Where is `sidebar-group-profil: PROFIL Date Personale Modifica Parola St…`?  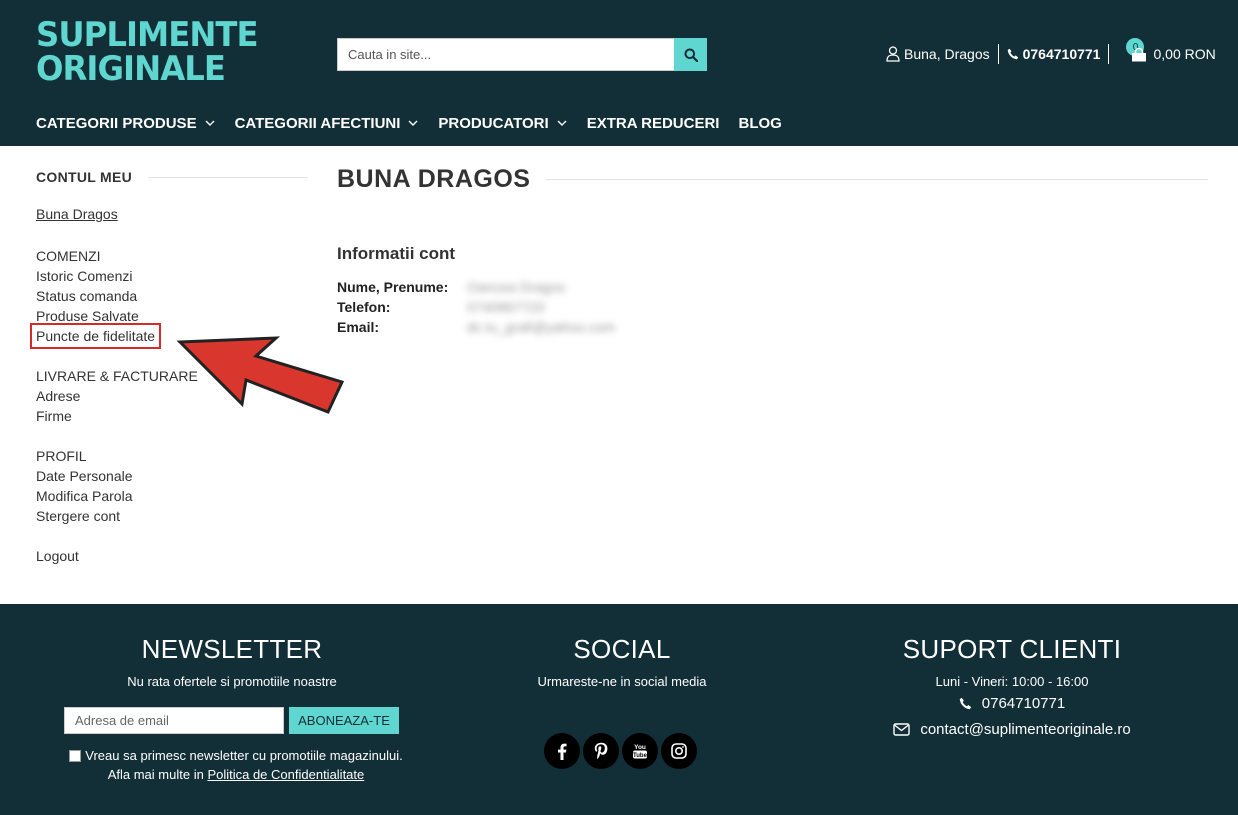
sidebar-group-profil: PROFIL Date Personale Modifica Parola St… is located at coordinates (84, 486).